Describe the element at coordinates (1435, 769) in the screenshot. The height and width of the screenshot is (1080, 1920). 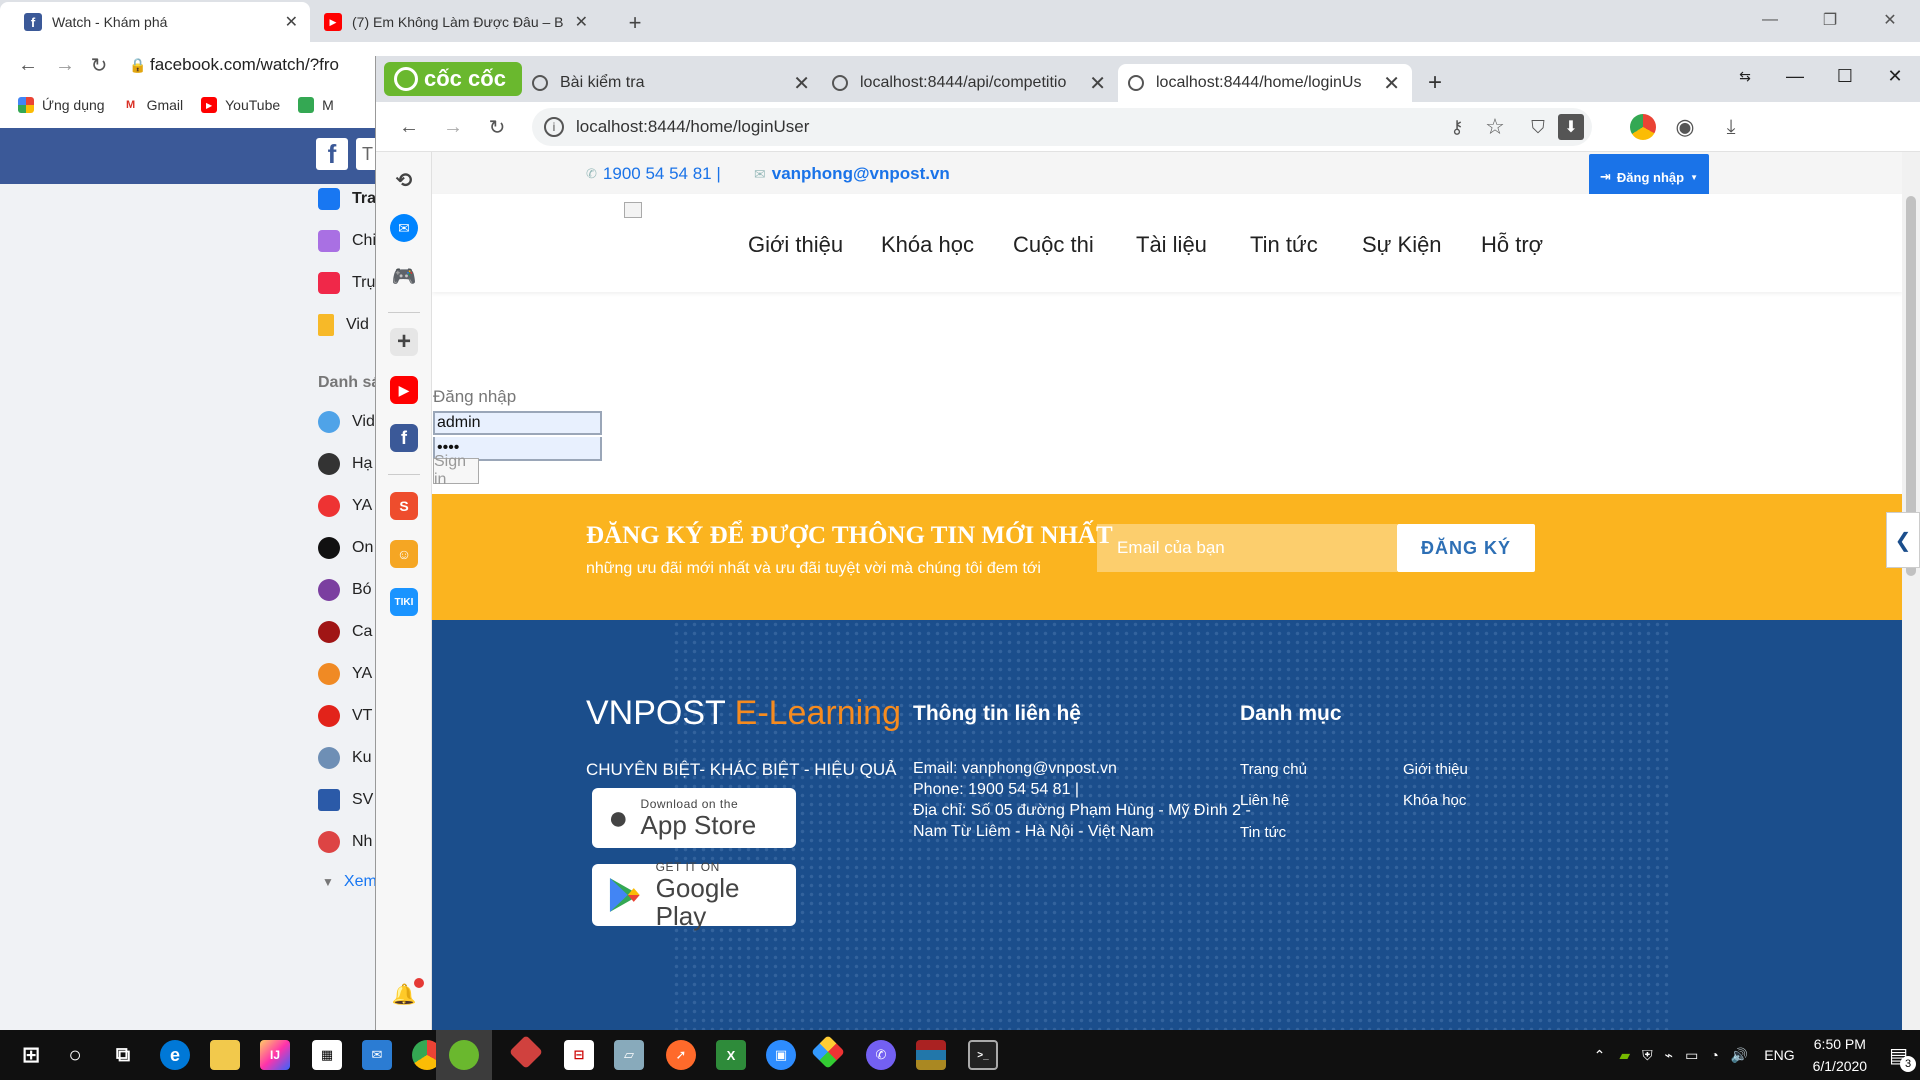
I see `footer-link-intro: Giới thiệu` at that location.